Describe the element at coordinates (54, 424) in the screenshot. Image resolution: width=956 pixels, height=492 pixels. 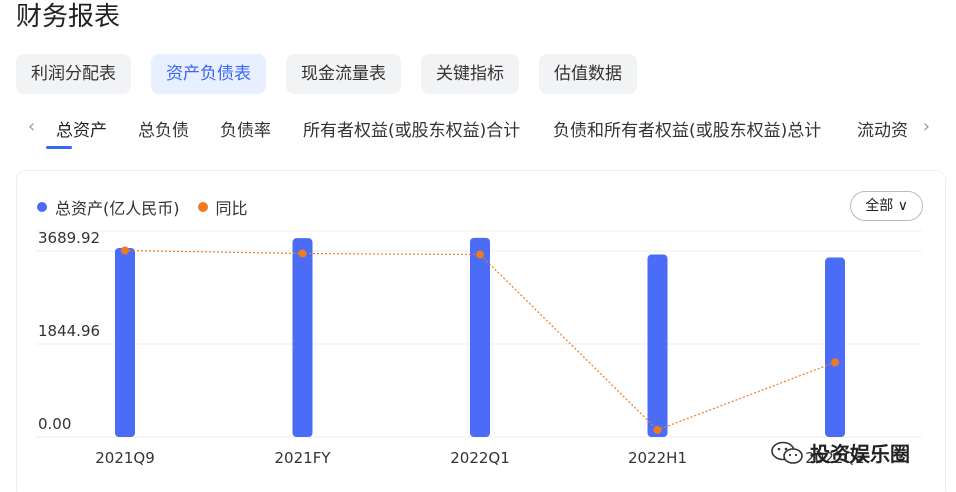
I see `y-tick-label: 0.00` at that location.